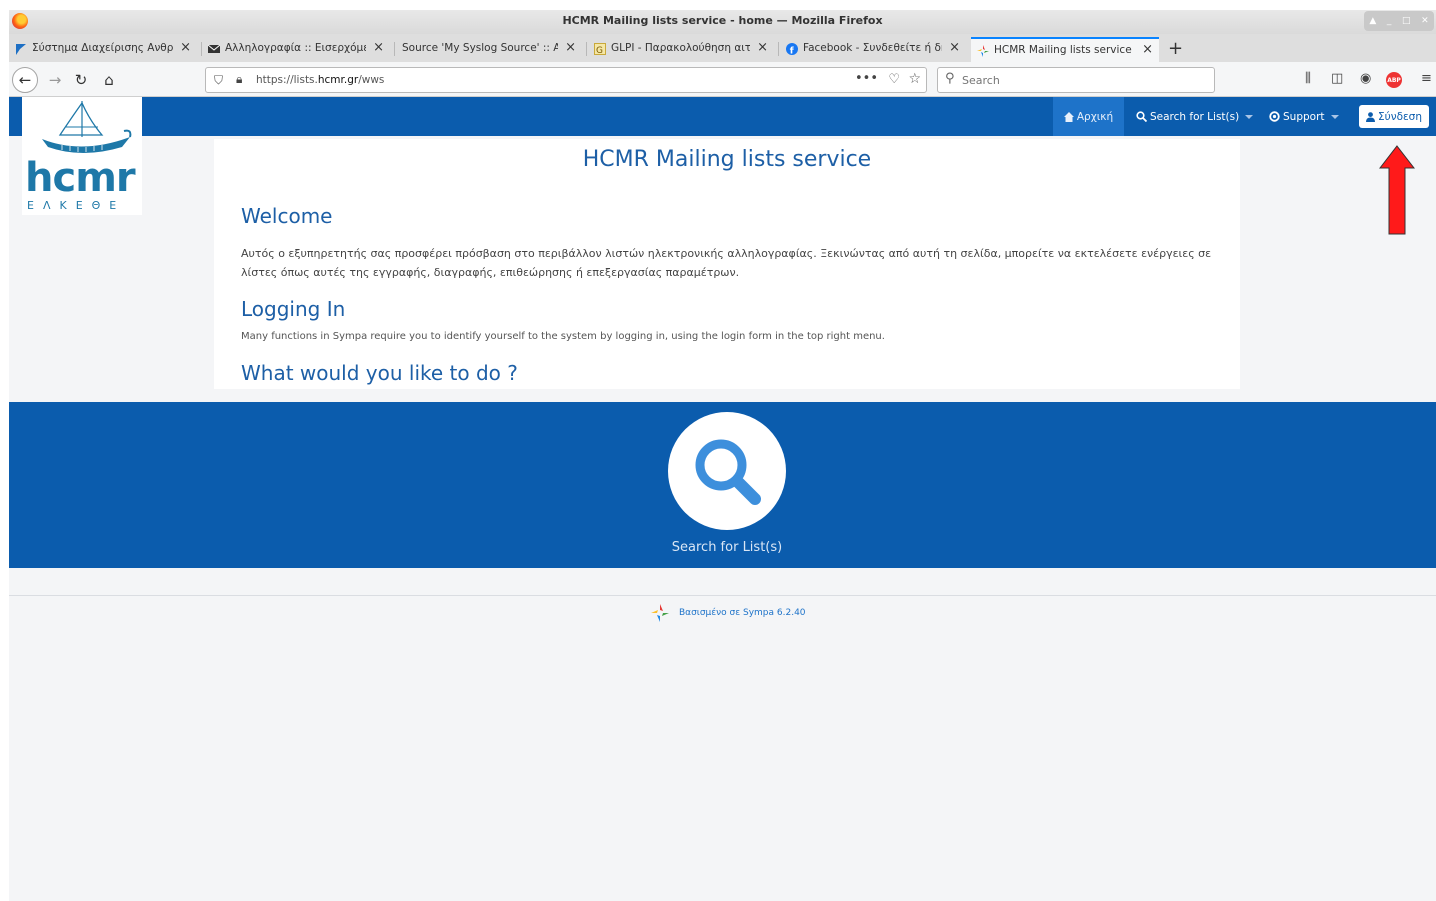 Image resolution: width=1436 pixels, height=901 pixels. I want to click on page-title: HCMR Mailing lists service, so click(727, 159).